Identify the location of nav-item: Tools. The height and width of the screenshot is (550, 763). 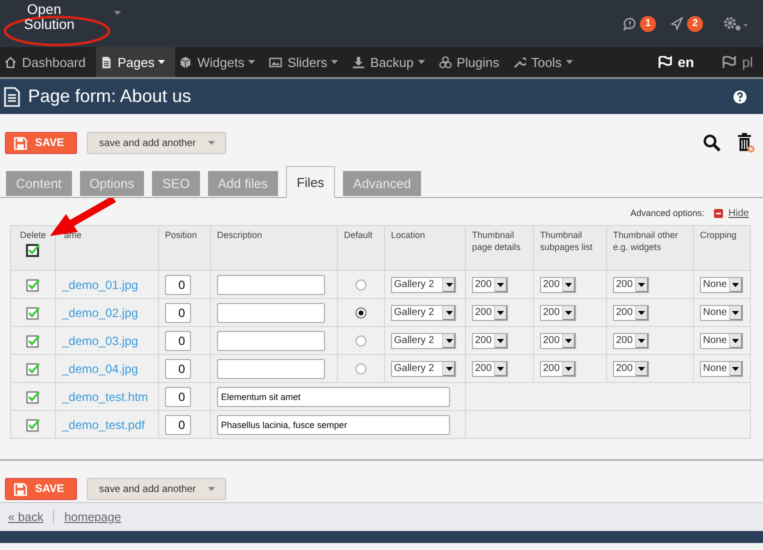
(546, 62).